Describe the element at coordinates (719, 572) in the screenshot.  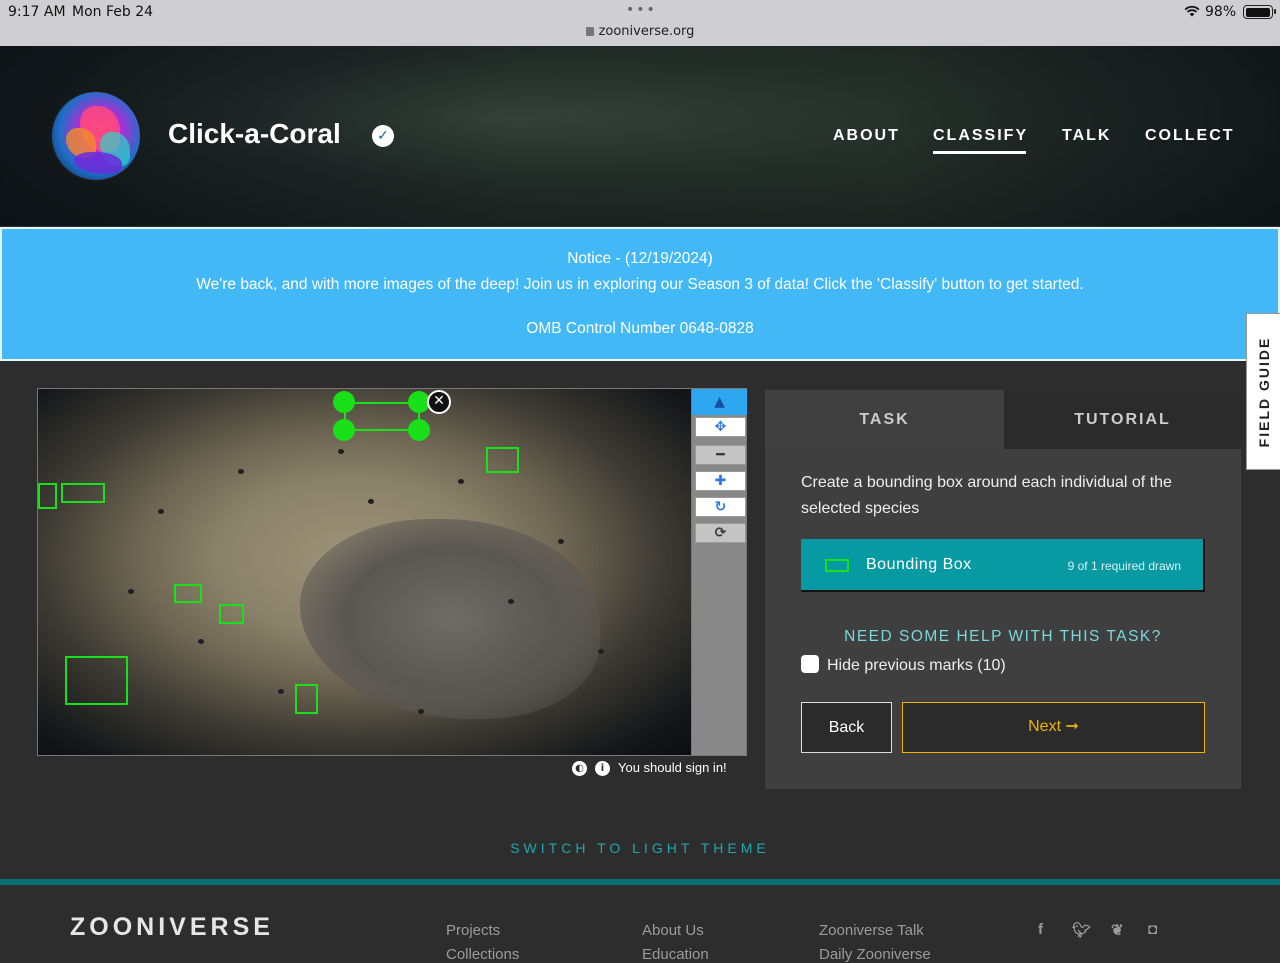
I see `image-toolbar: ▲ ✥ ━ ✚ ↻ ⟳` at that location.